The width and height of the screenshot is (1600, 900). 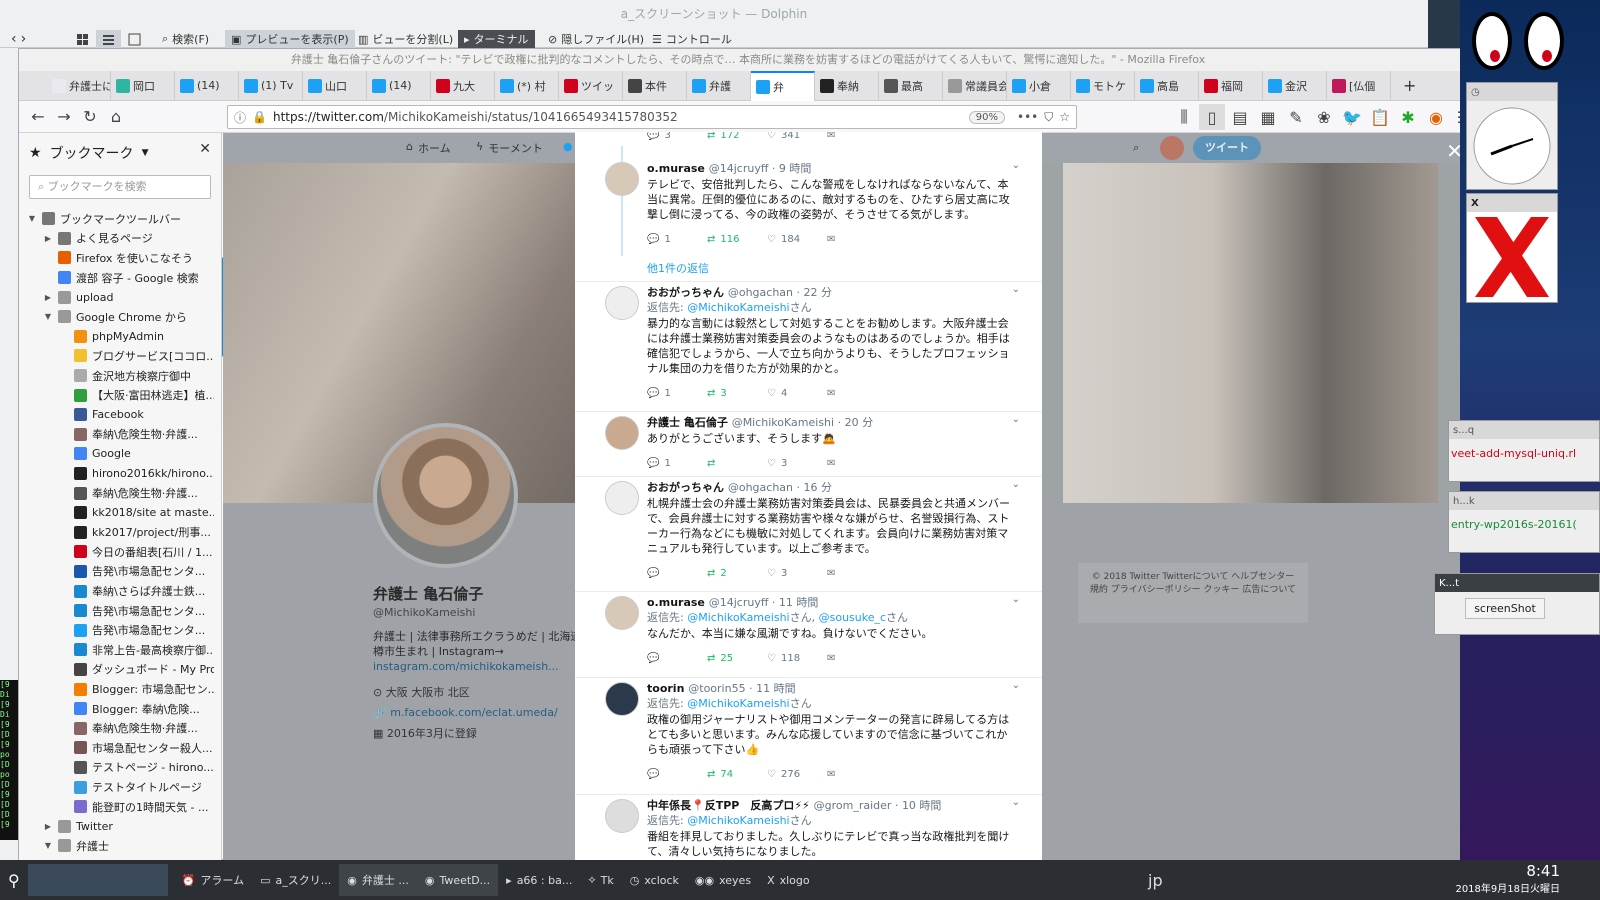 I want to click on nav-home: ⌂ ホーム, so click(x=428, y=148).